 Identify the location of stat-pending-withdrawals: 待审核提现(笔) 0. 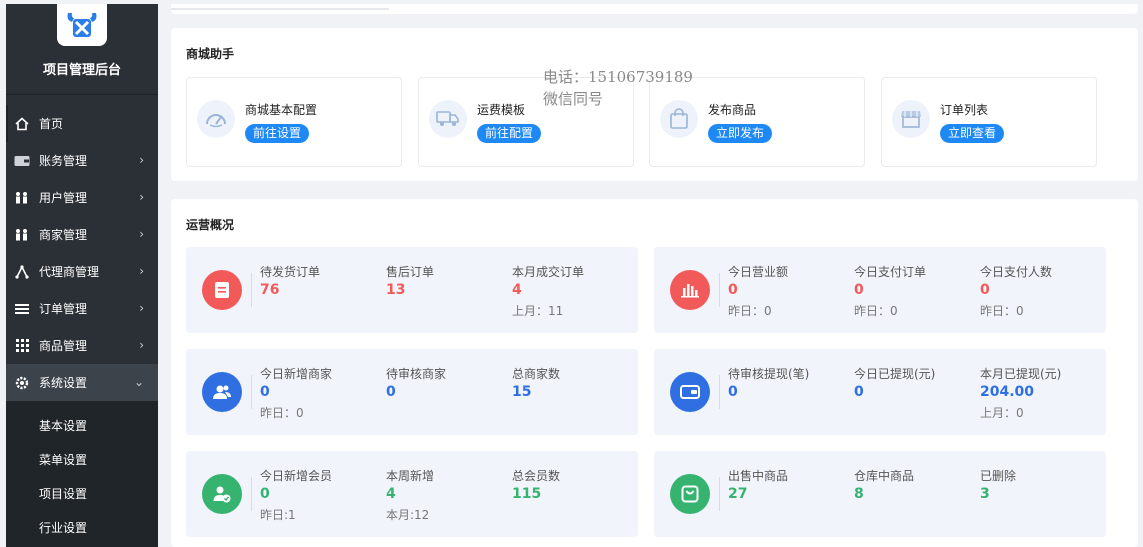
(769, 383).